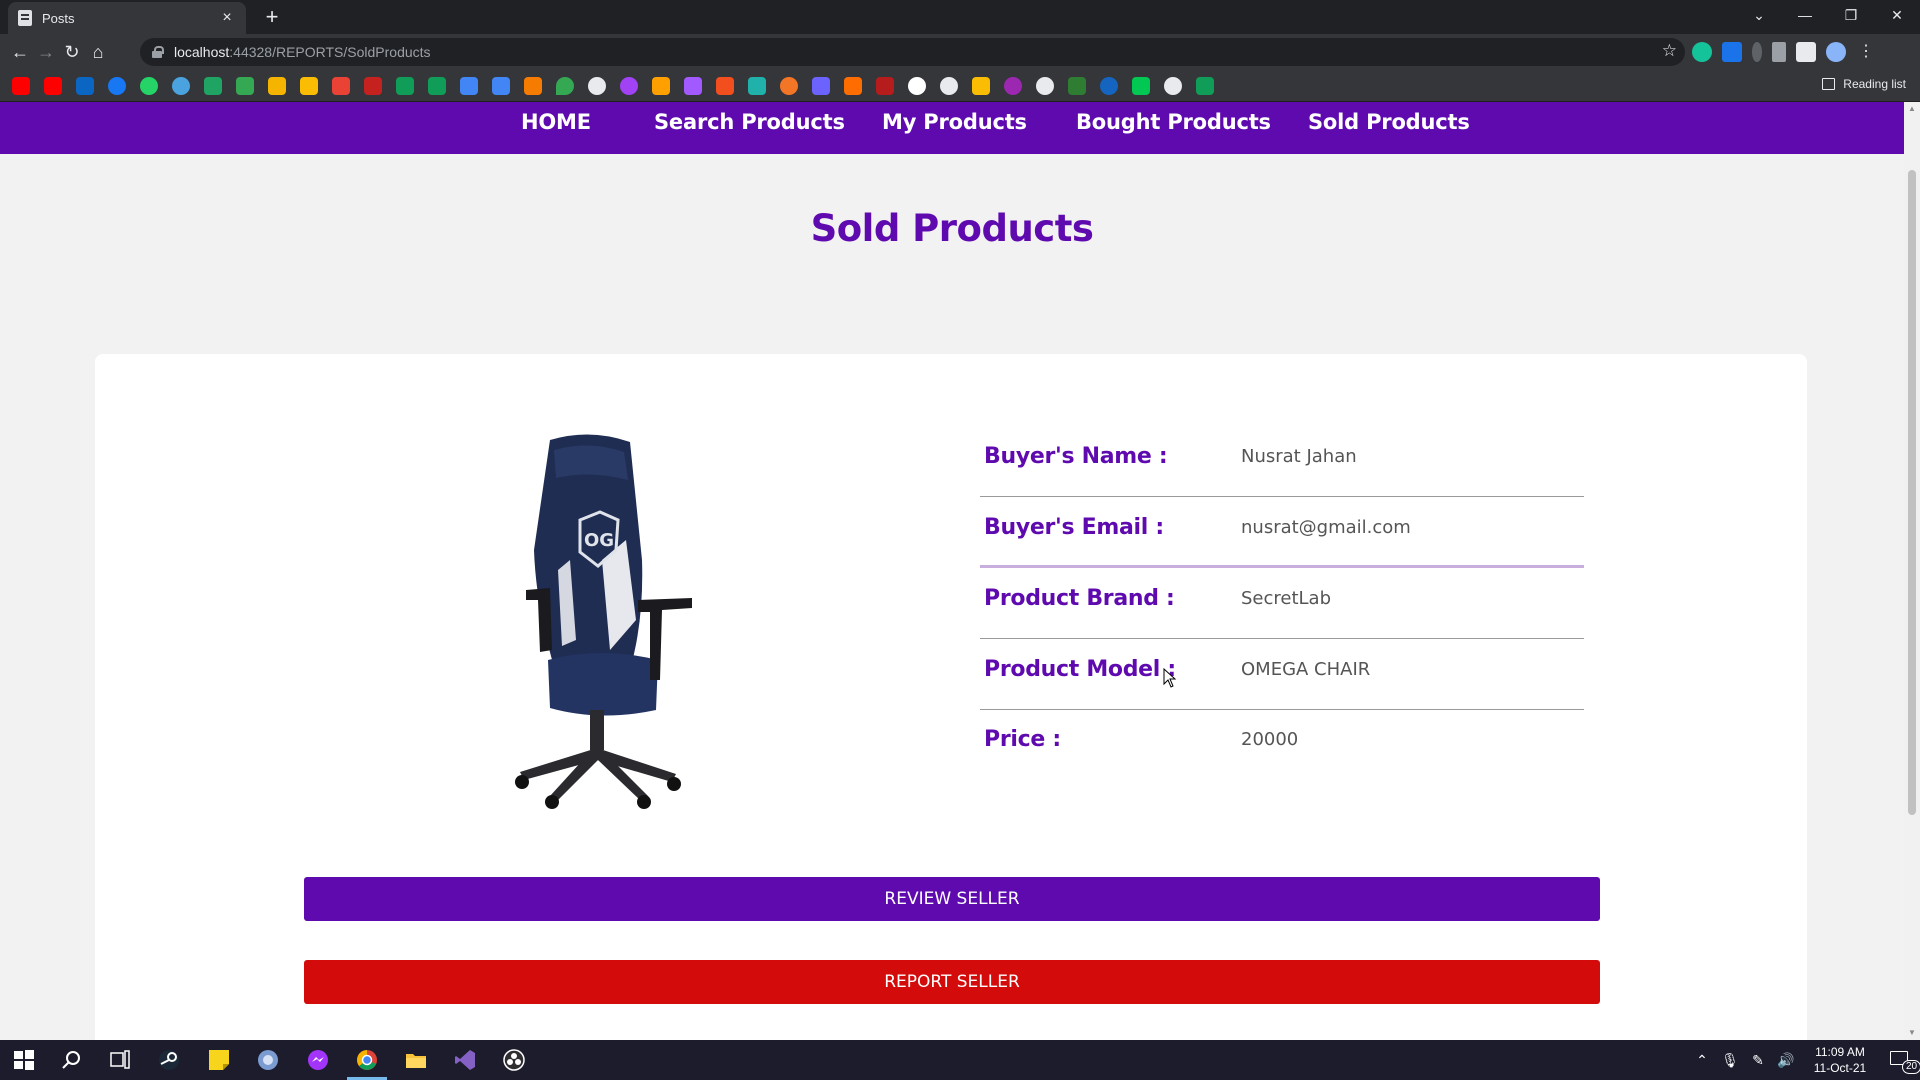 This screenshot has width=1920, height=1080. I want to click on close-icon: ×, so click(227, 18).